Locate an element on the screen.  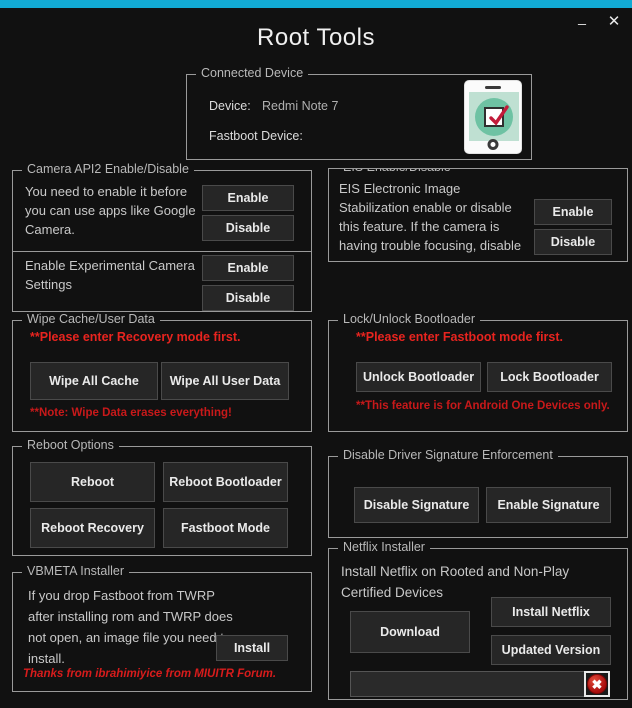
phone-home-button-icon is located at coordinates (493, 144).